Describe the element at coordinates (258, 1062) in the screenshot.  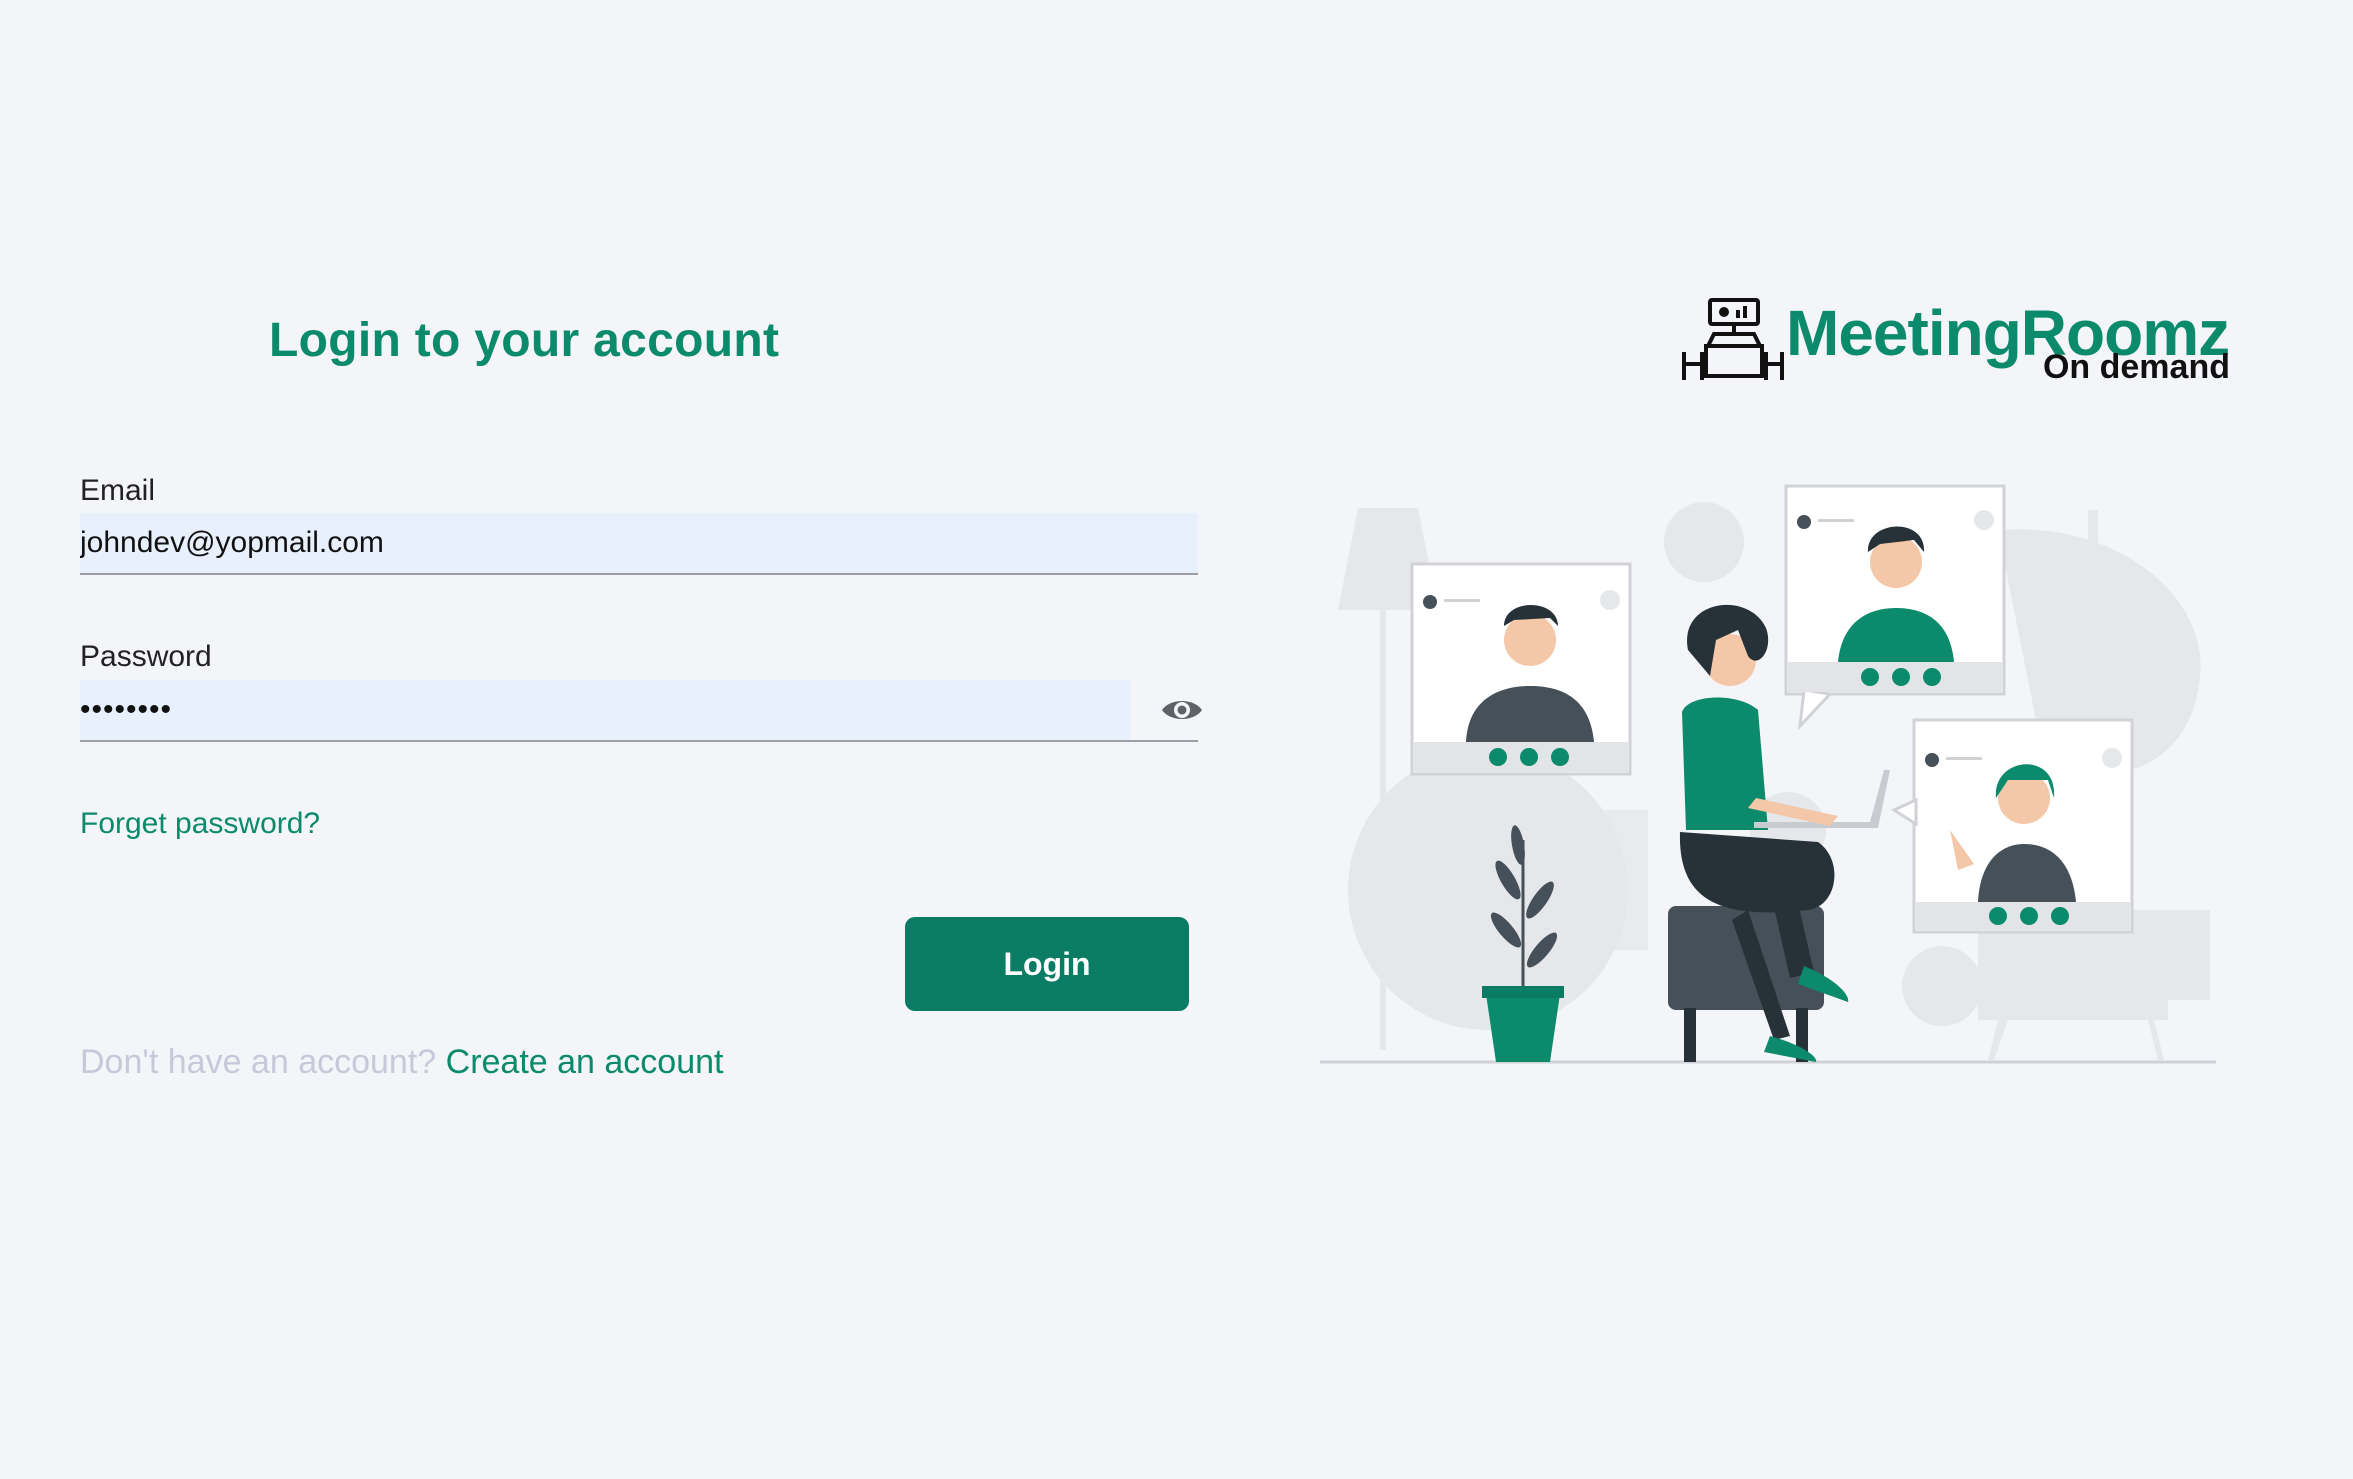
I see `signup-prompt: Don't have an account?` at that location.